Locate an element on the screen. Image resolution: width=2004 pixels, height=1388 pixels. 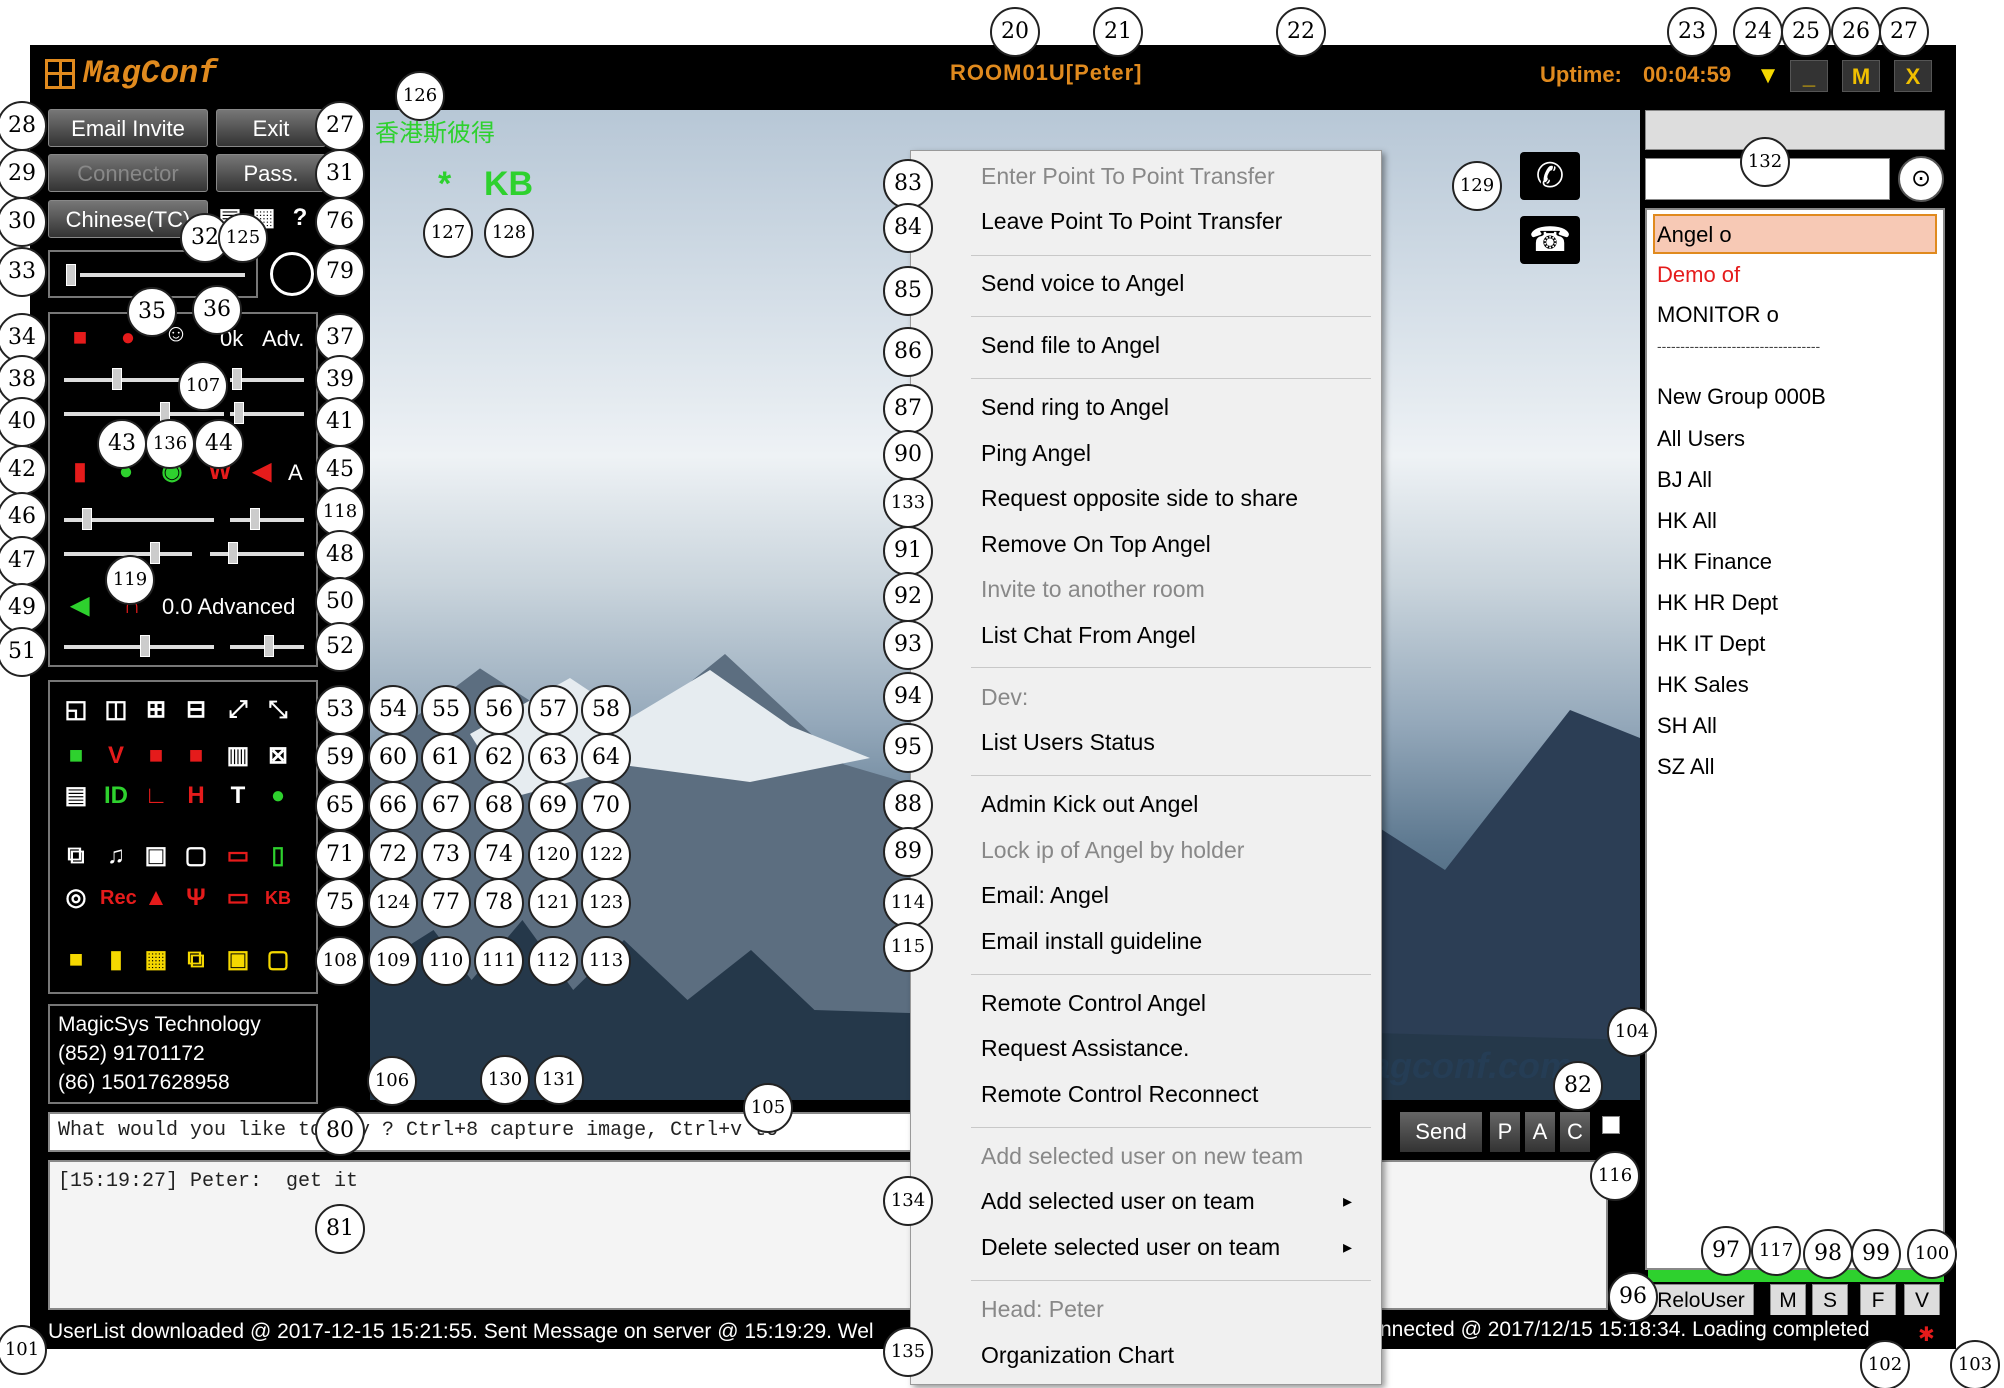
group-item: HK HR Dept is located at coordinates (1717, 603).